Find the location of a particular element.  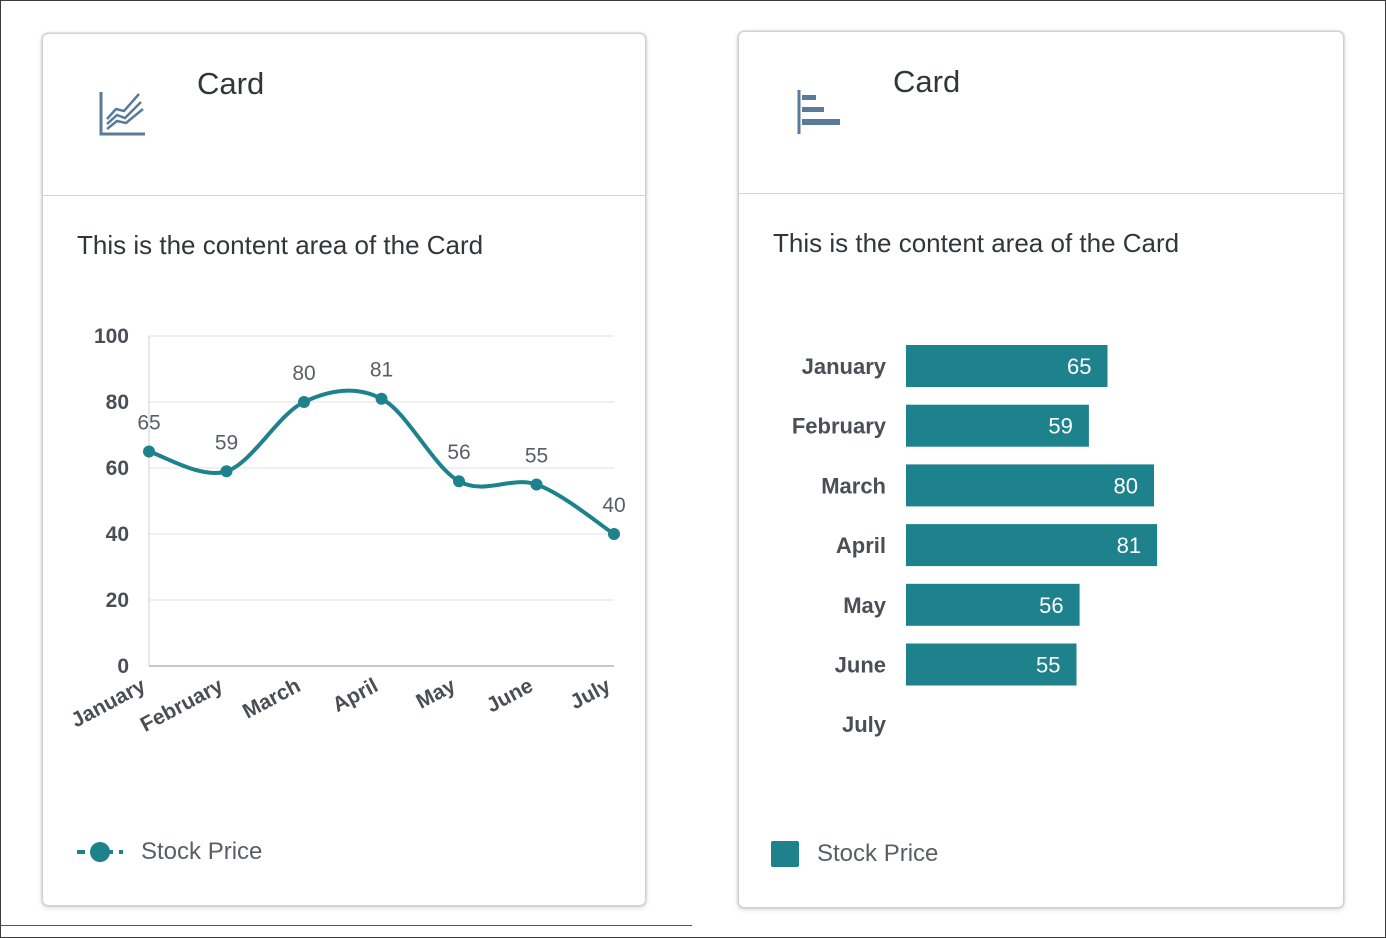

x-tick-label: February is located at coordinates (182, 705).